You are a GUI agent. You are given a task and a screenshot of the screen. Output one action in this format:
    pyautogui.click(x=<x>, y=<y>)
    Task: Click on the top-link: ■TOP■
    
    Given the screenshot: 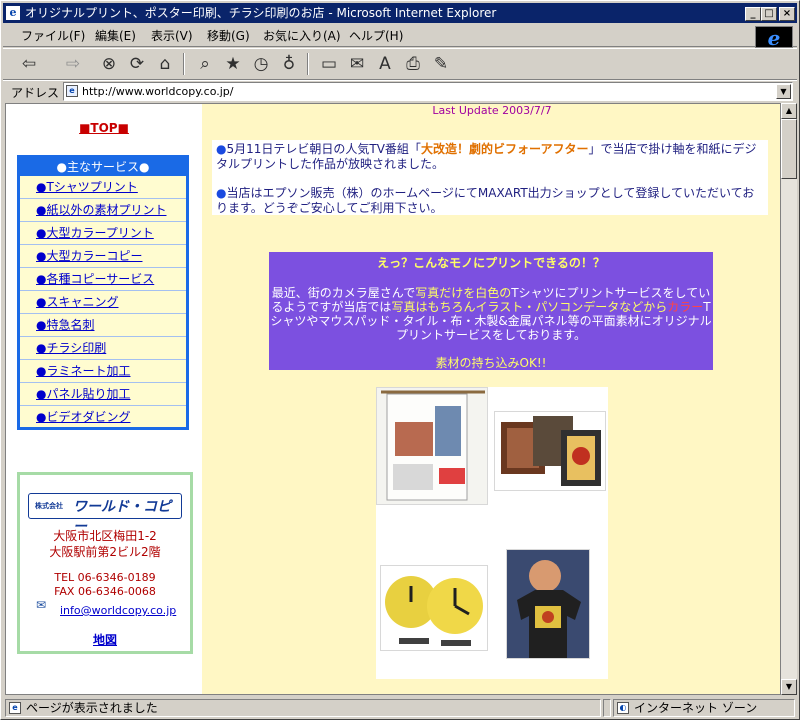 What is the action you would take?
    pyautogui.click(x=104, y=128)
    